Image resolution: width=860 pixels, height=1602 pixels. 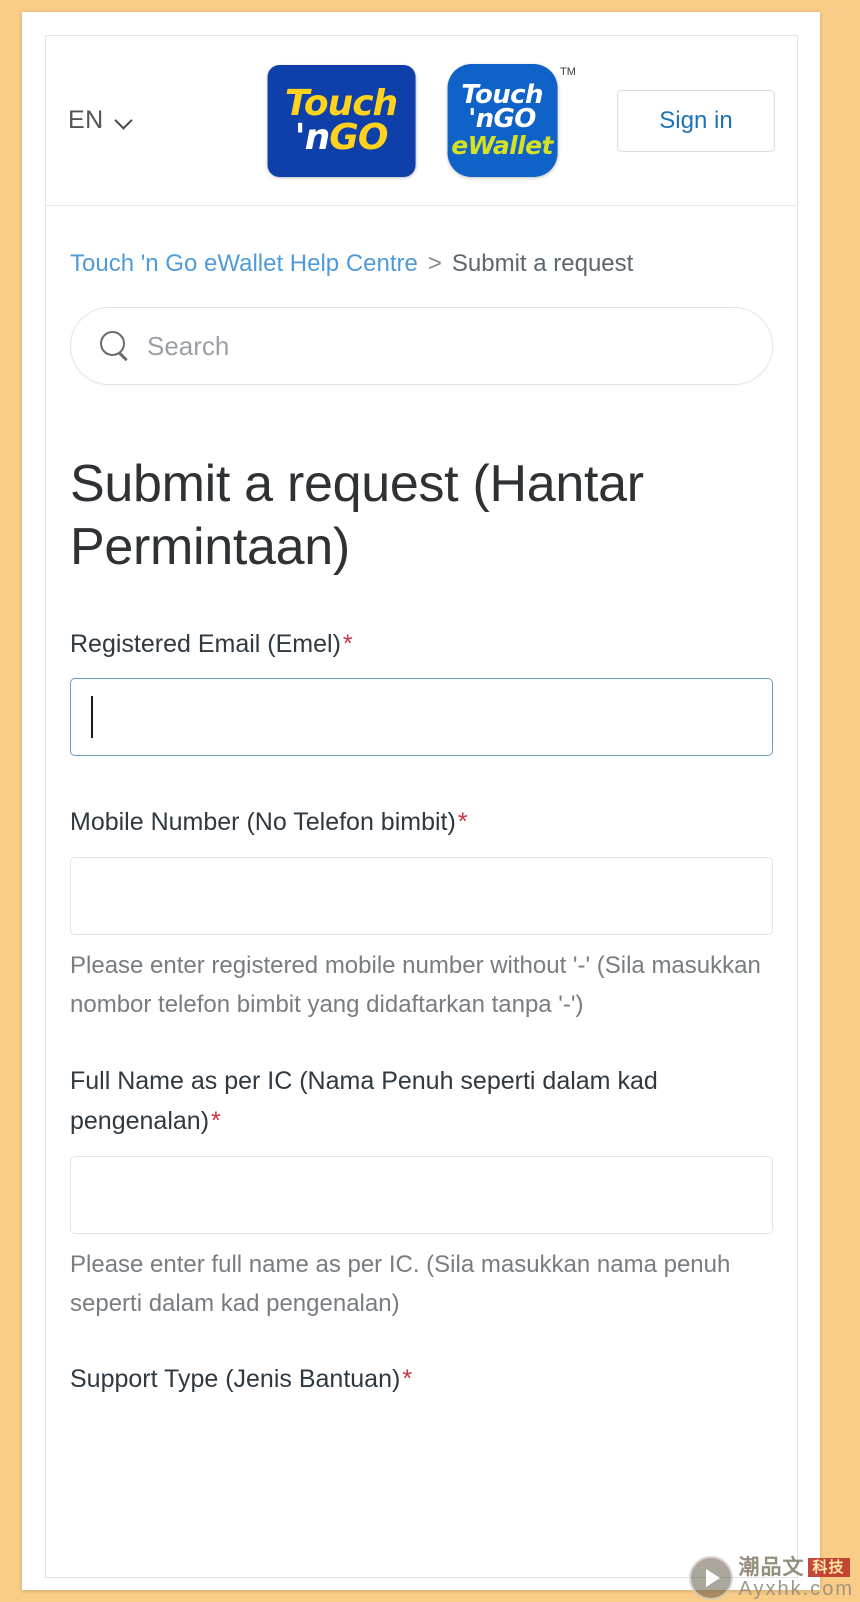 I want to click on touch-n-go-ewallet-logo: Touch 'nGO eWallet, so click(x=502, y=120).